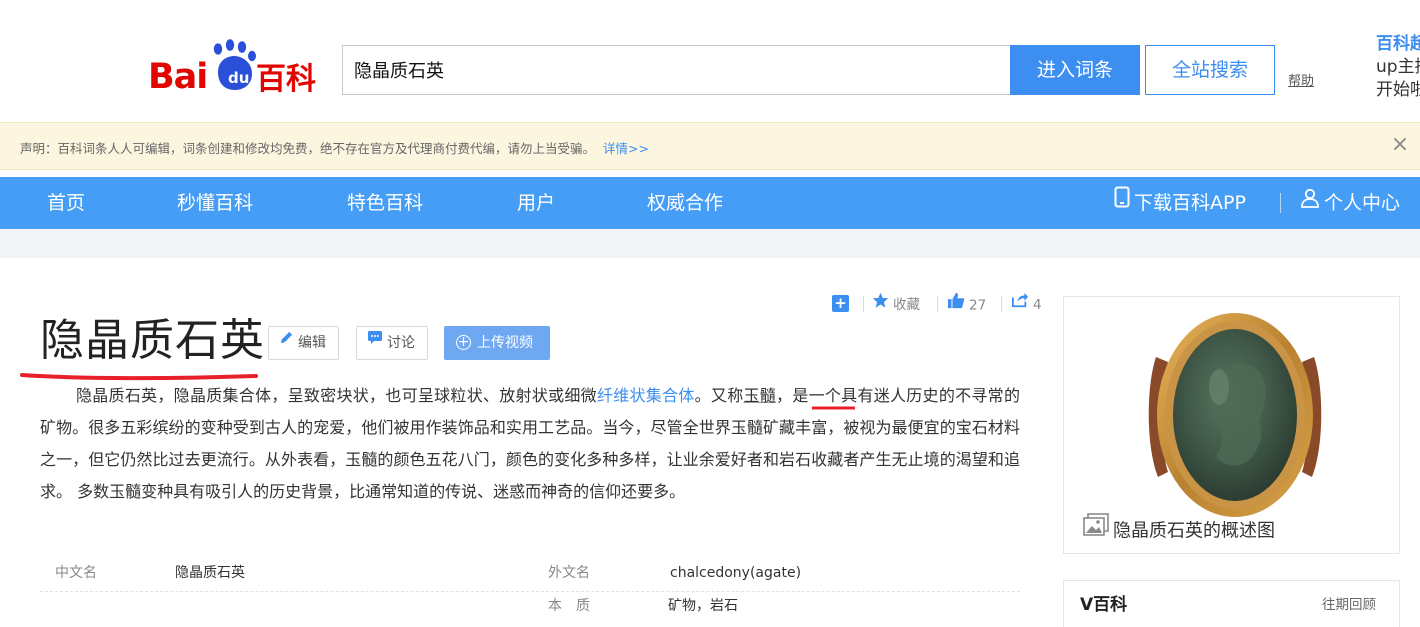 Image resolution: width=1420 pixels, height=627 pixels. What do you see at coordinates (569, 573) in the screenshot?
I see `info-label-foreign-name: 外文名` at bounding box center [569, 573].